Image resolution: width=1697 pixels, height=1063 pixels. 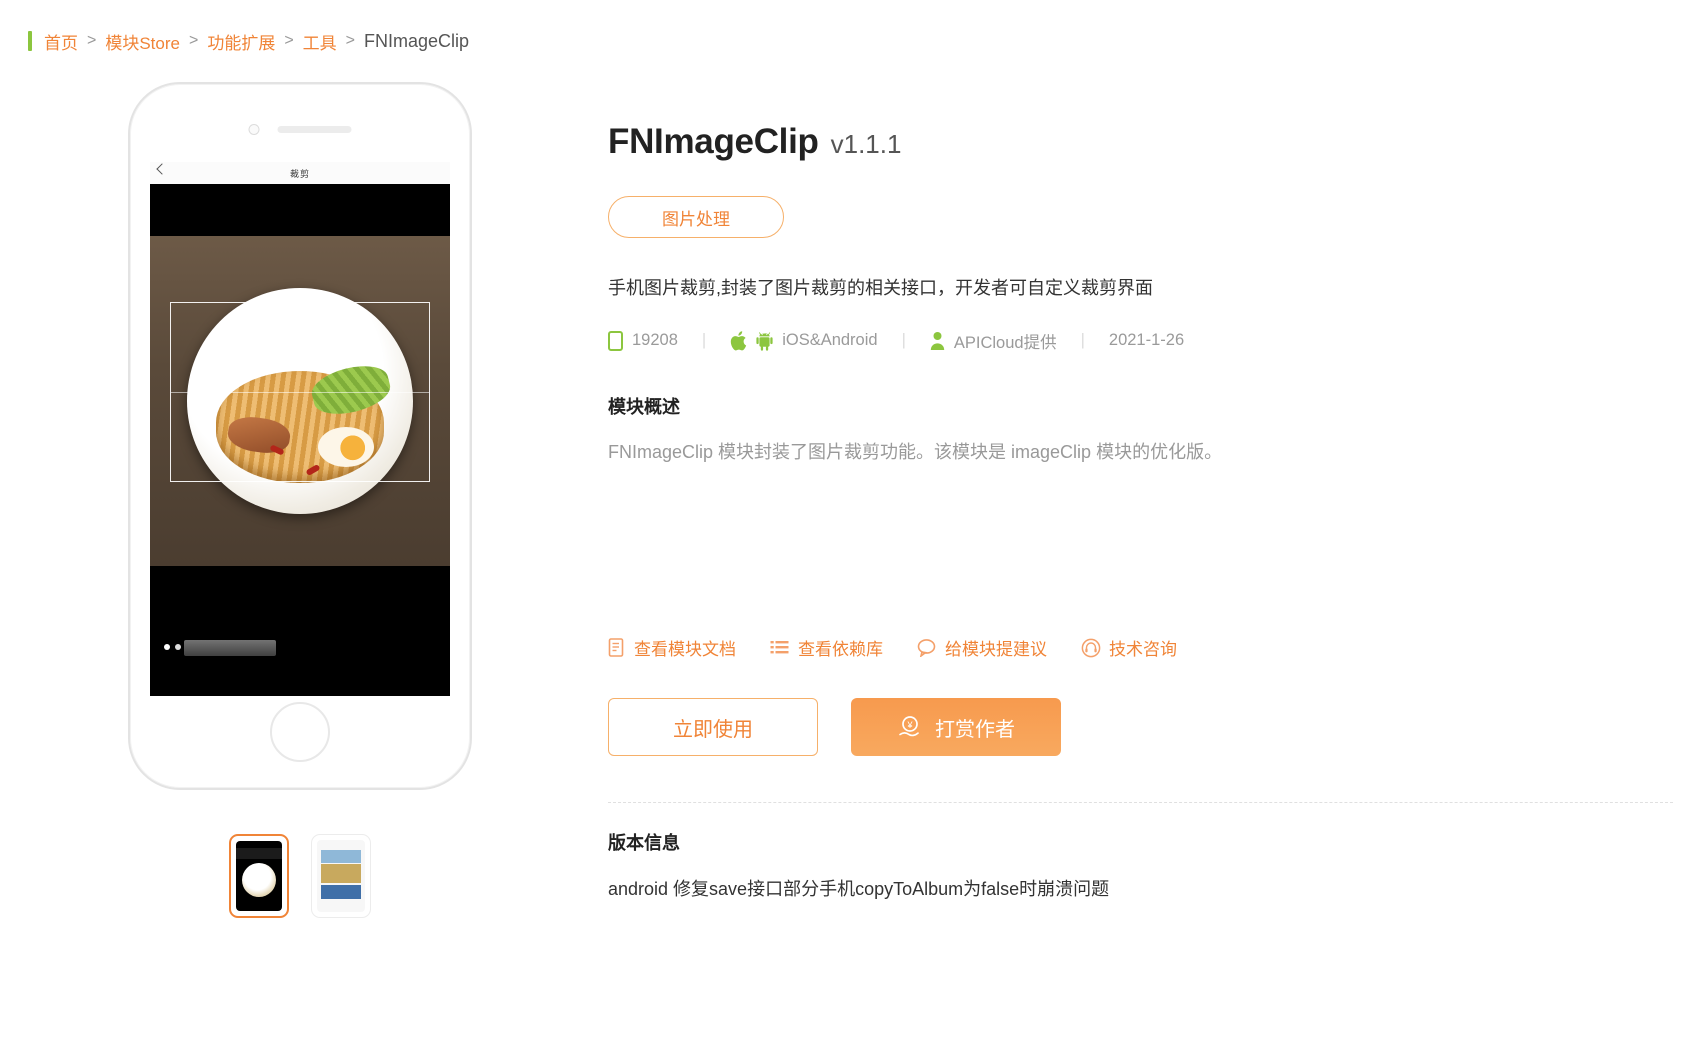 I want to click on section-divider, so click(x=1140, y=803).